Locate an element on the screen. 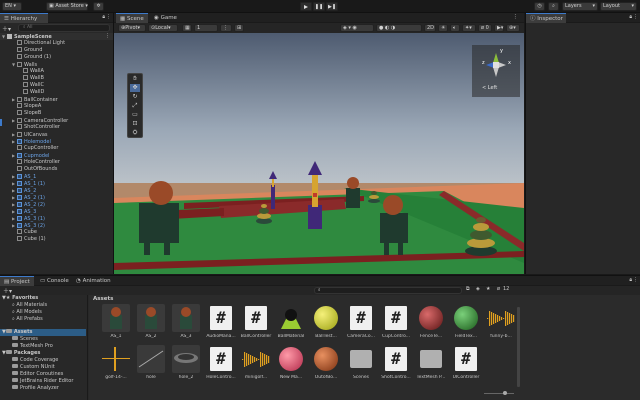 Image resolution: width=640 pixels, height=400 pixels. hierarchy-item: CupController is located at coordinates (56, 148).